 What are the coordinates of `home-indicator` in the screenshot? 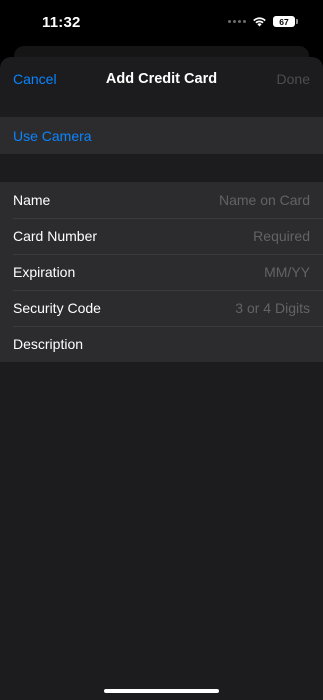 It's located at (161, 691).